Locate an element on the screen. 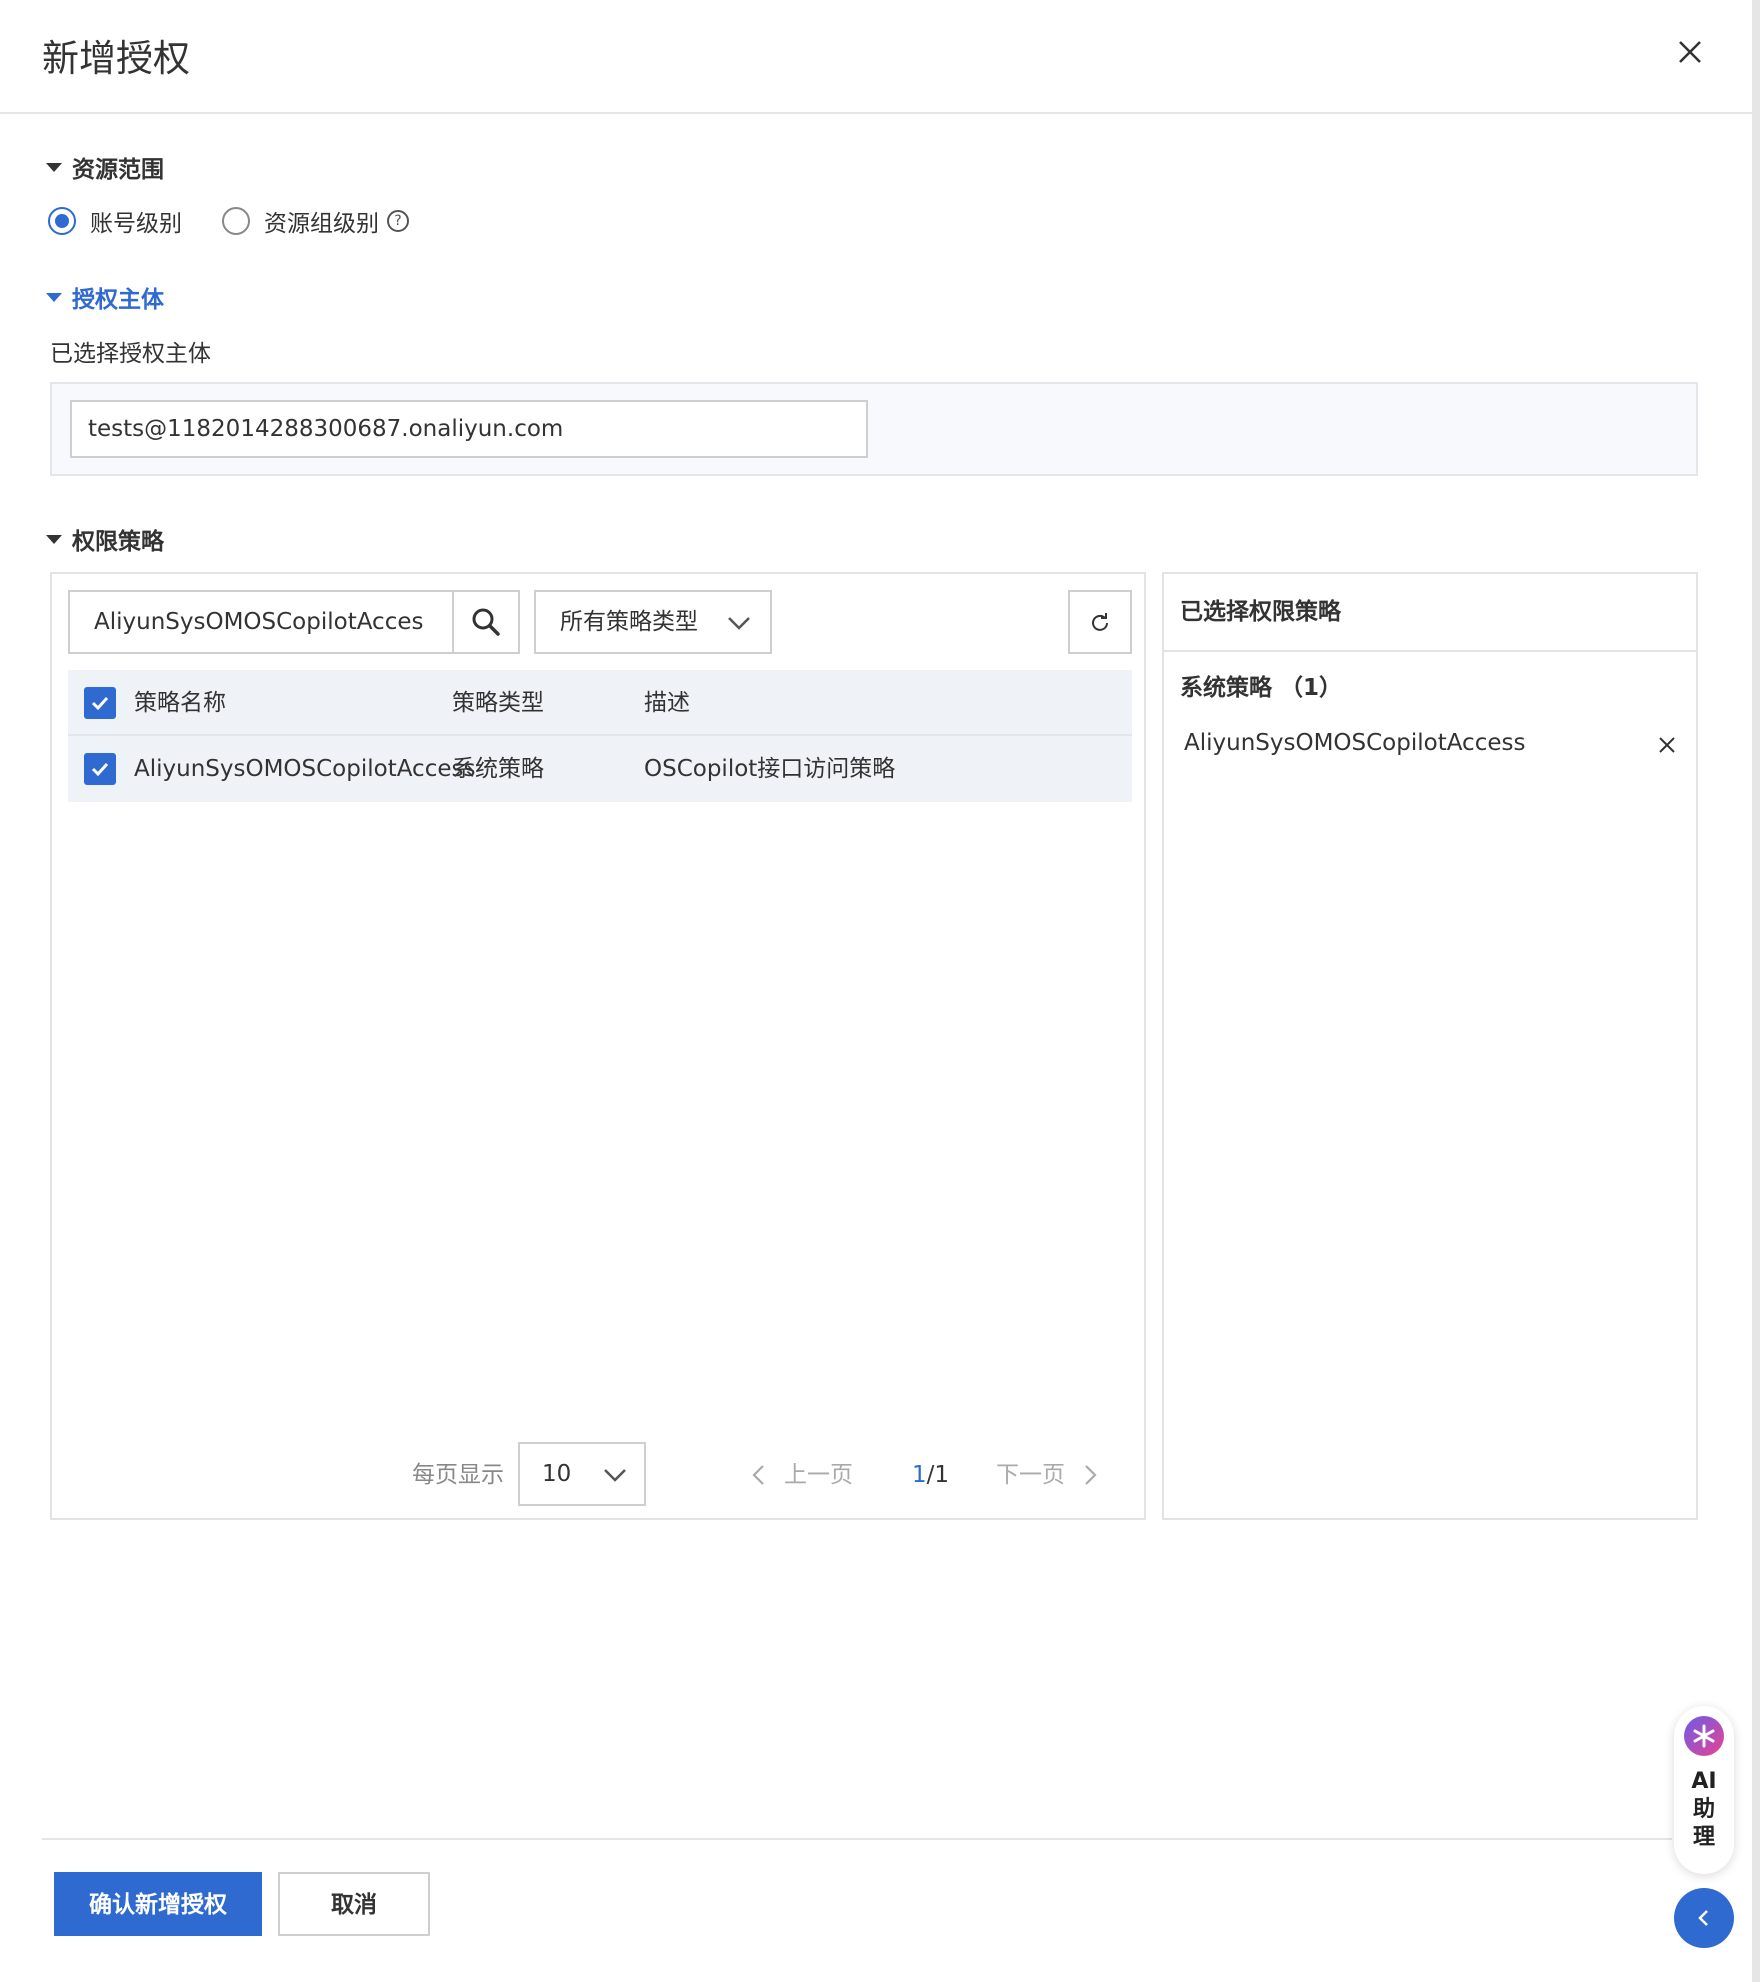  ai-label-line: AI is located at coordinates (1704, 1781).